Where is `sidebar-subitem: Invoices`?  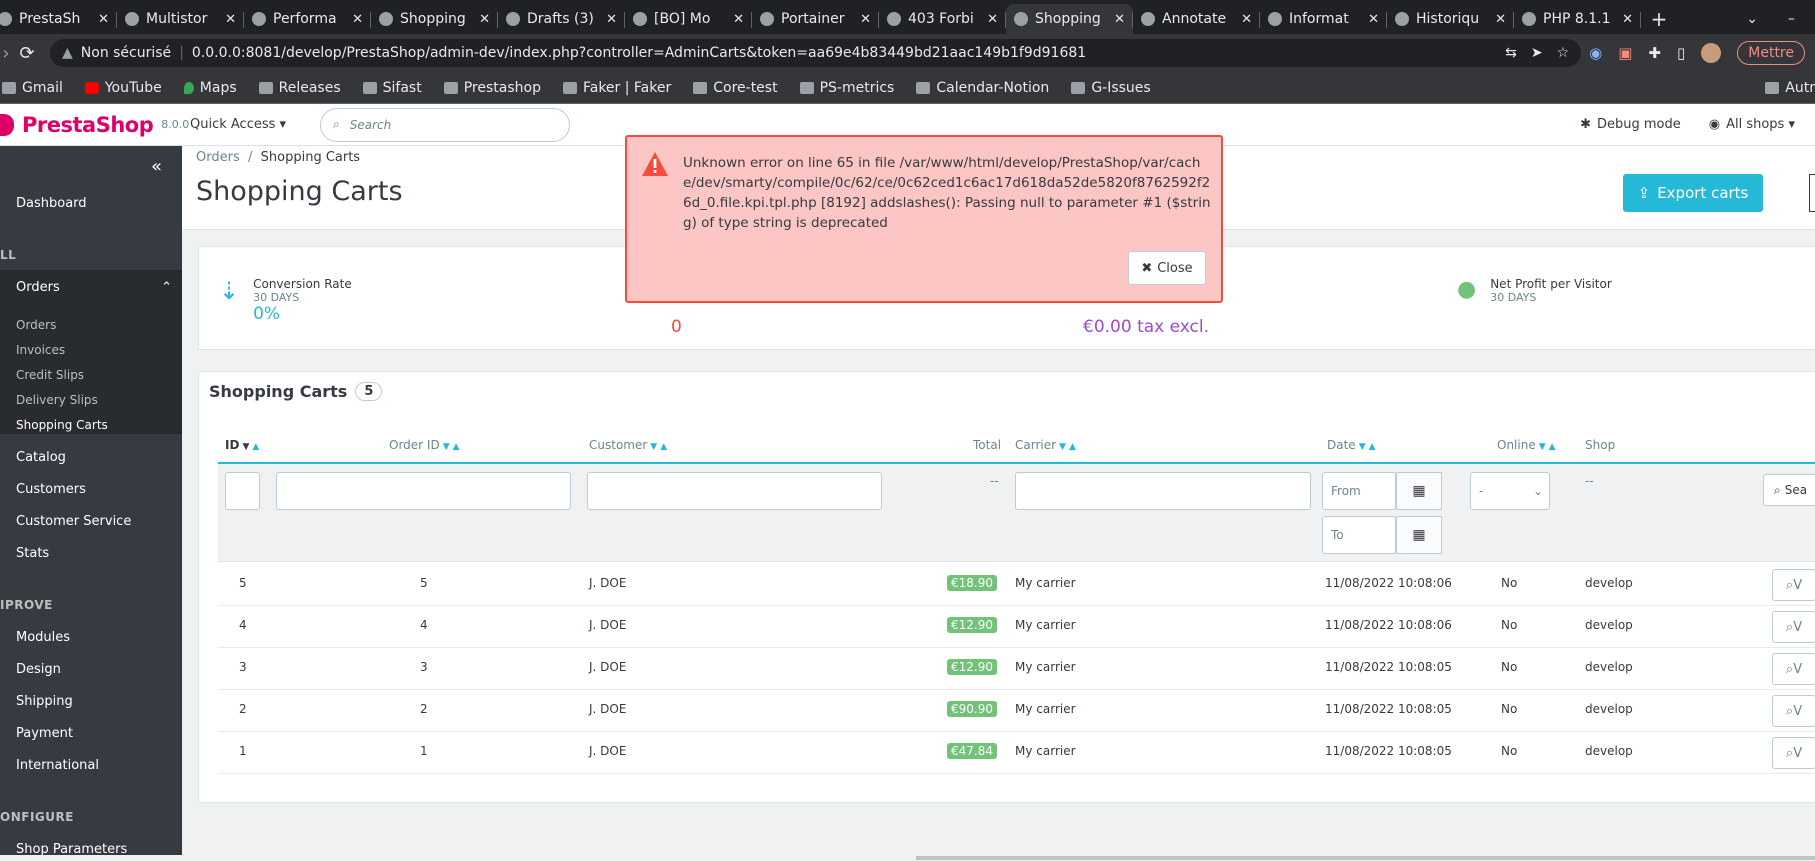 sidebar-subitem: Invoices is located at coordinates (40, 350).